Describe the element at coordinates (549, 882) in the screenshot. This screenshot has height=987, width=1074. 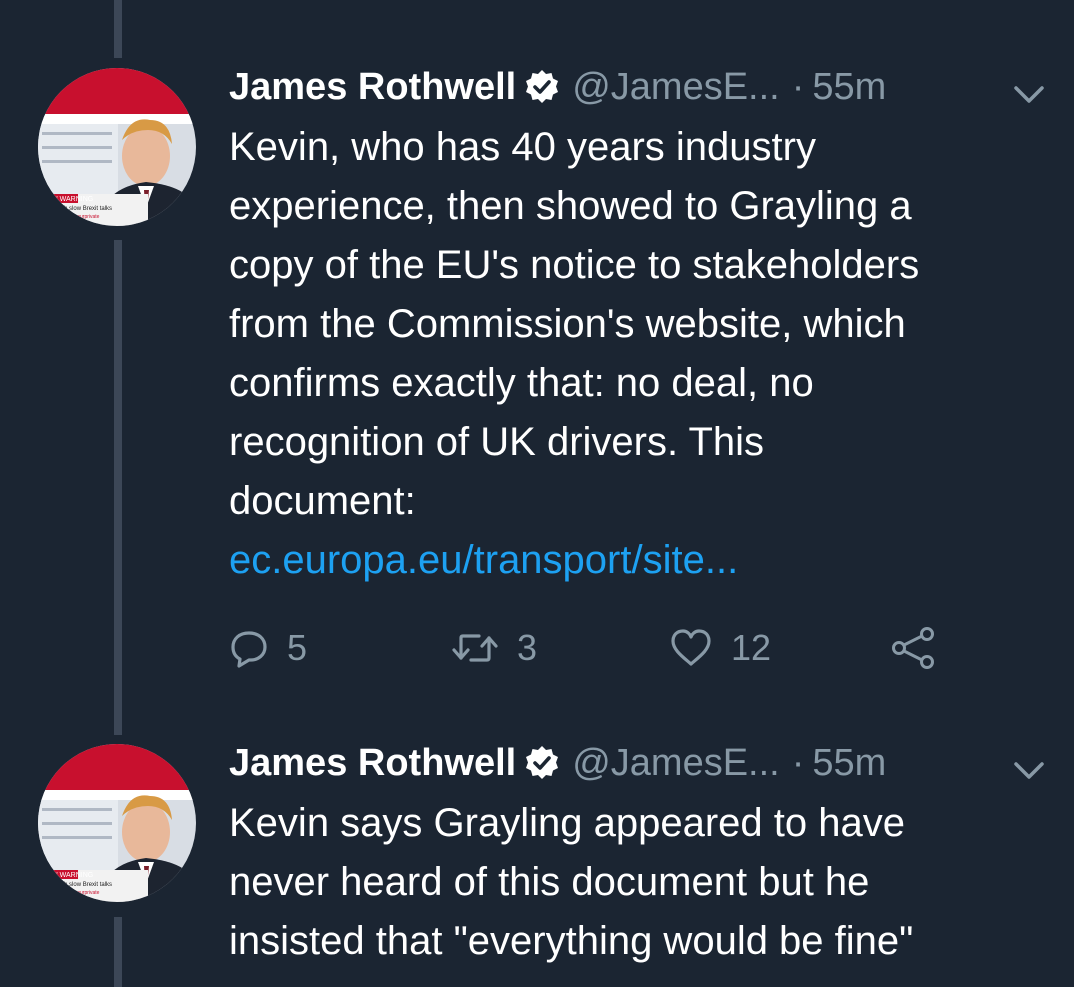
I see `tweet-text-line: never heard of this document but he` at that location.